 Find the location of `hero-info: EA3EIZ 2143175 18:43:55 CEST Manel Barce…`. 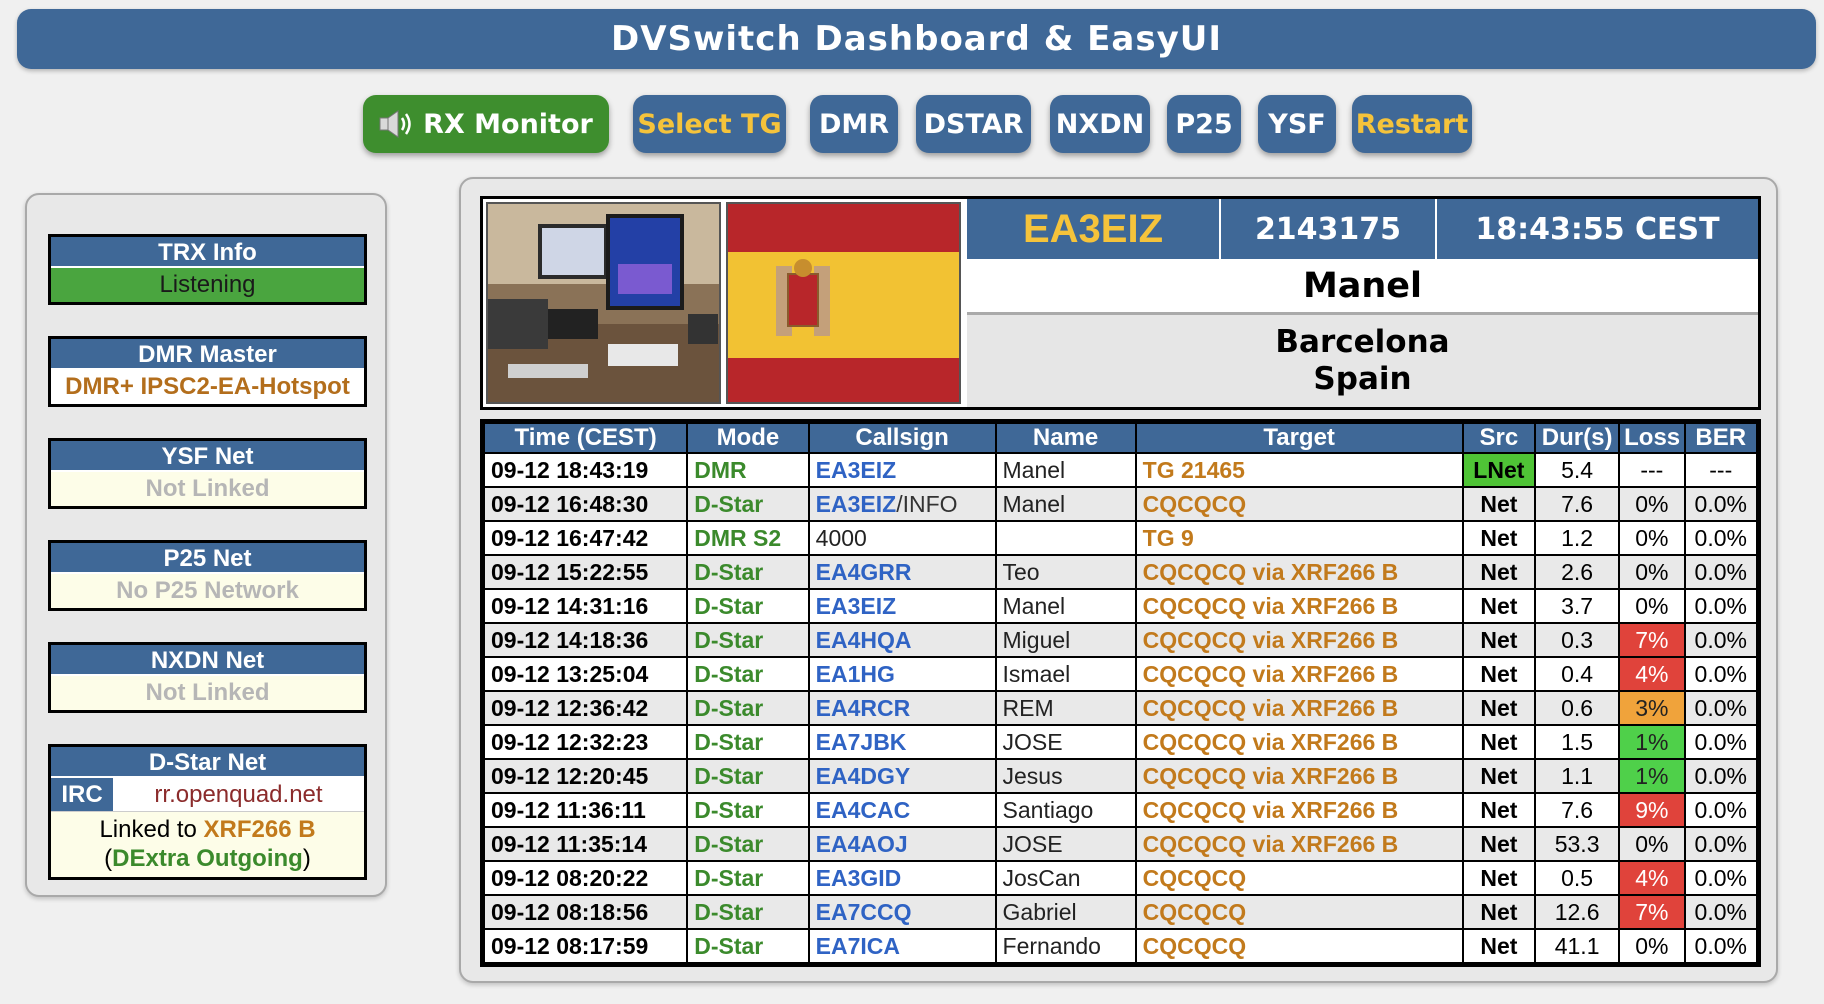

hero-info: EA3EIZ 2143175 18:43:55 CEST Manel Barce… is located at coordinates (1362, 303).